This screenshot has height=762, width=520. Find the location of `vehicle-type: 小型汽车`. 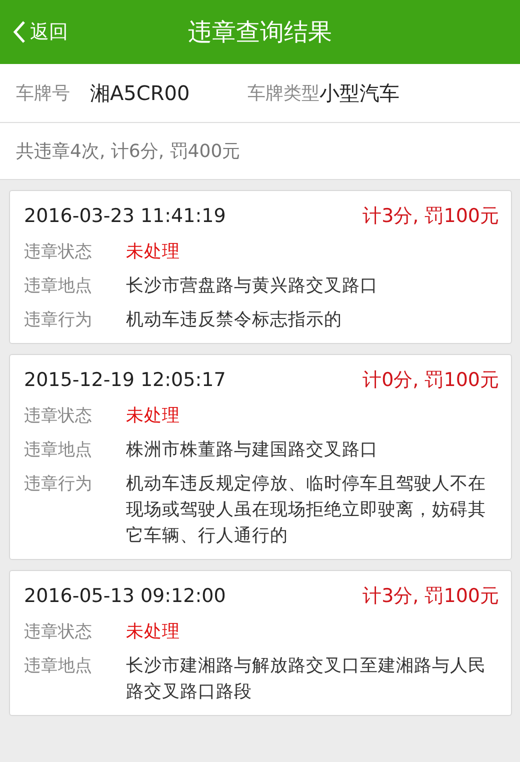

vehicle-type: 小型汽车 is located at coordinates (360, 93).